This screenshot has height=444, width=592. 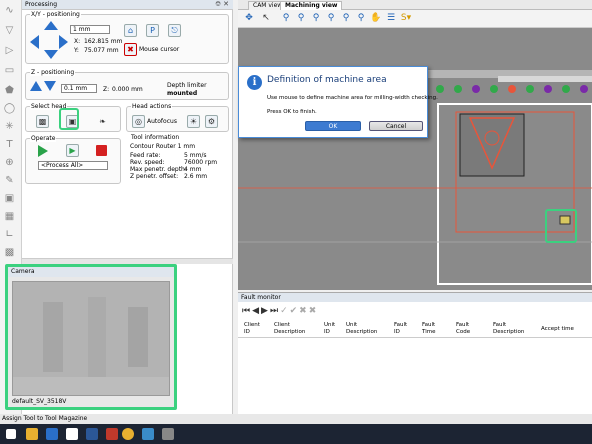 What do you see at coordinates (285, 311) in the screenshot?
I see `accept-icon: ✓` at bounding box center [285, 311].